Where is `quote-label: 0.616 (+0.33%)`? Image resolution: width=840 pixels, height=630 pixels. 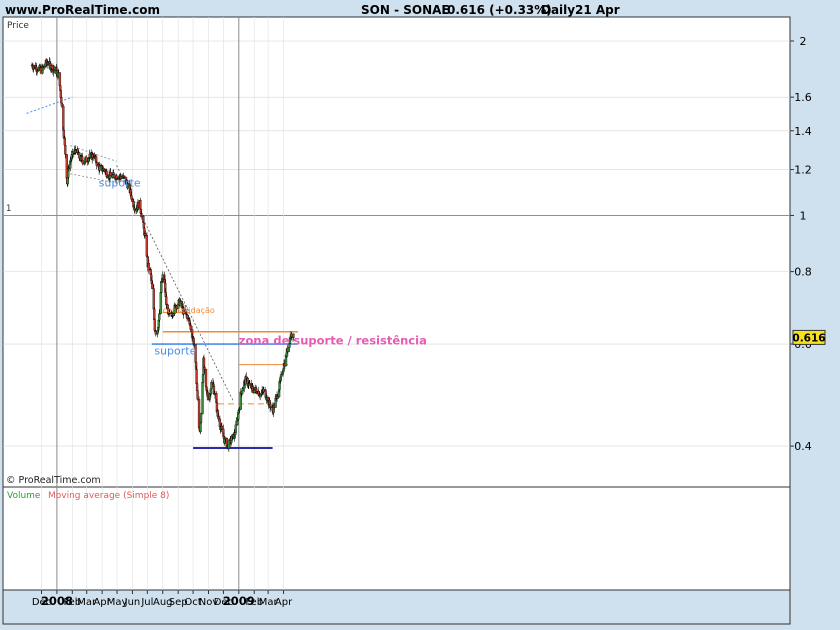 quote-label: 0.616 (+0.33%) is located at coordinates (499, 10).